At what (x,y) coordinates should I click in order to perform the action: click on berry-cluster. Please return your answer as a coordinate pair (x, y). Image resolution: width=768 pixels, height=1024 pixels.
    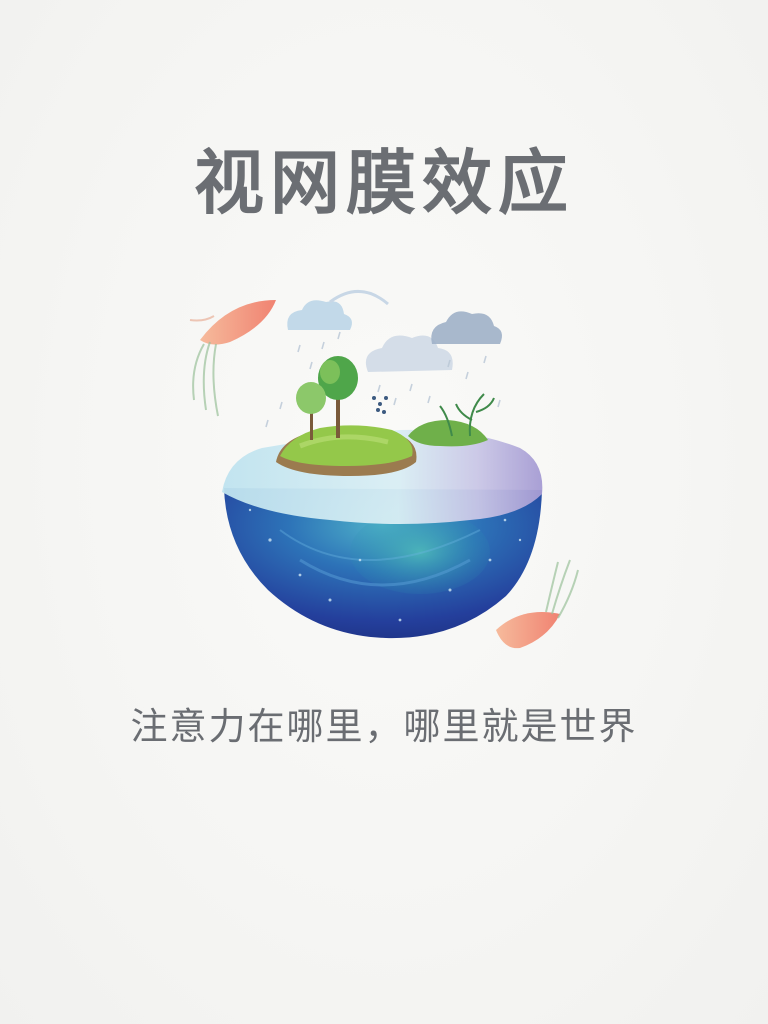
    Looking at the image, I should click on (380, 405).